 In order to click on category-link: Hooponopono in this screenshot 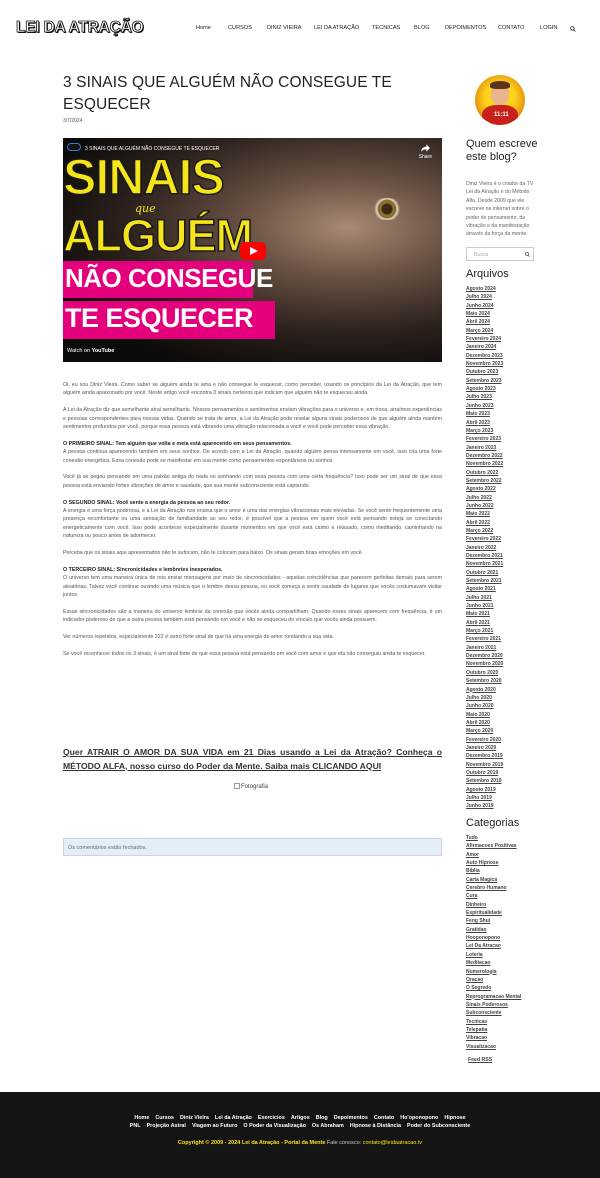, I will do `click(493, 938)`.